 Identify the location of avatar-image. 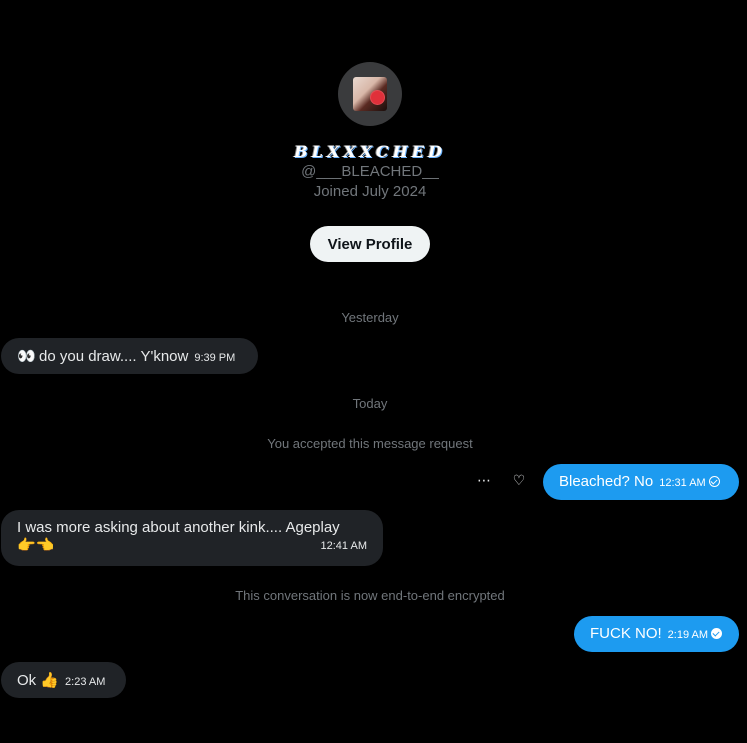
(370, 94).